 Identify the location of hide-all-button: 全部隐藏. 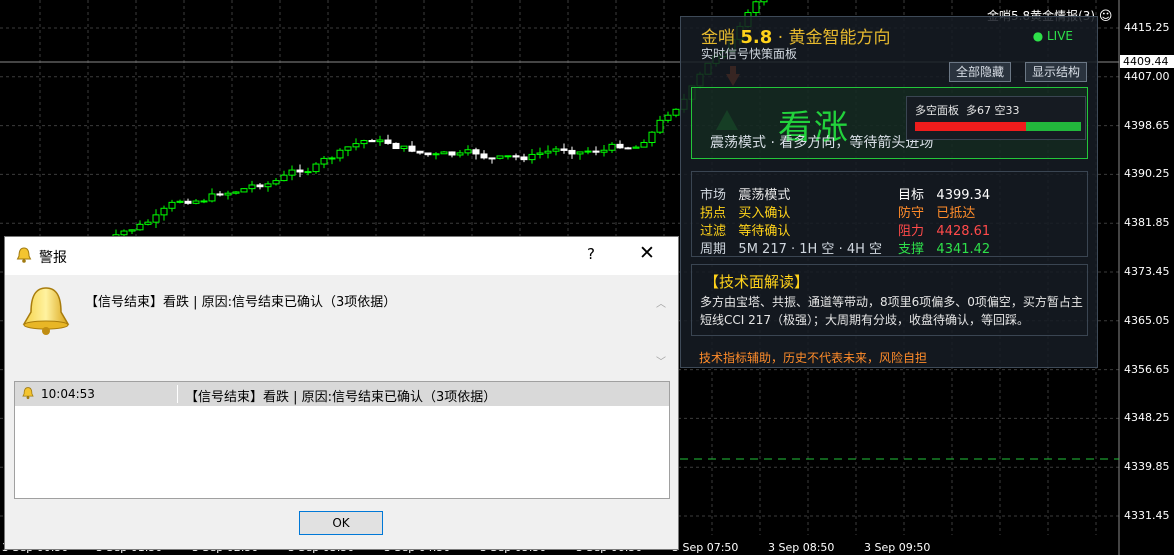
(980, 72).